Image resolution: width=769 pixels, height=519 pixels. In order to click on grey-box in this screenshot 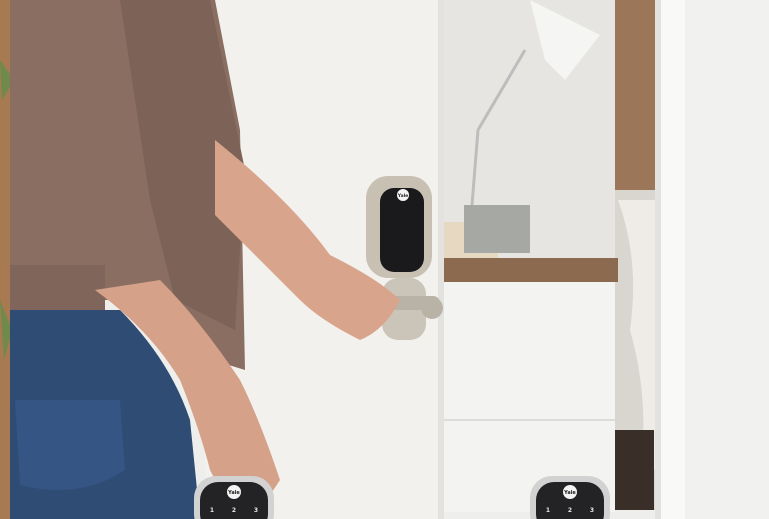, I will do `click(497, 229)`.